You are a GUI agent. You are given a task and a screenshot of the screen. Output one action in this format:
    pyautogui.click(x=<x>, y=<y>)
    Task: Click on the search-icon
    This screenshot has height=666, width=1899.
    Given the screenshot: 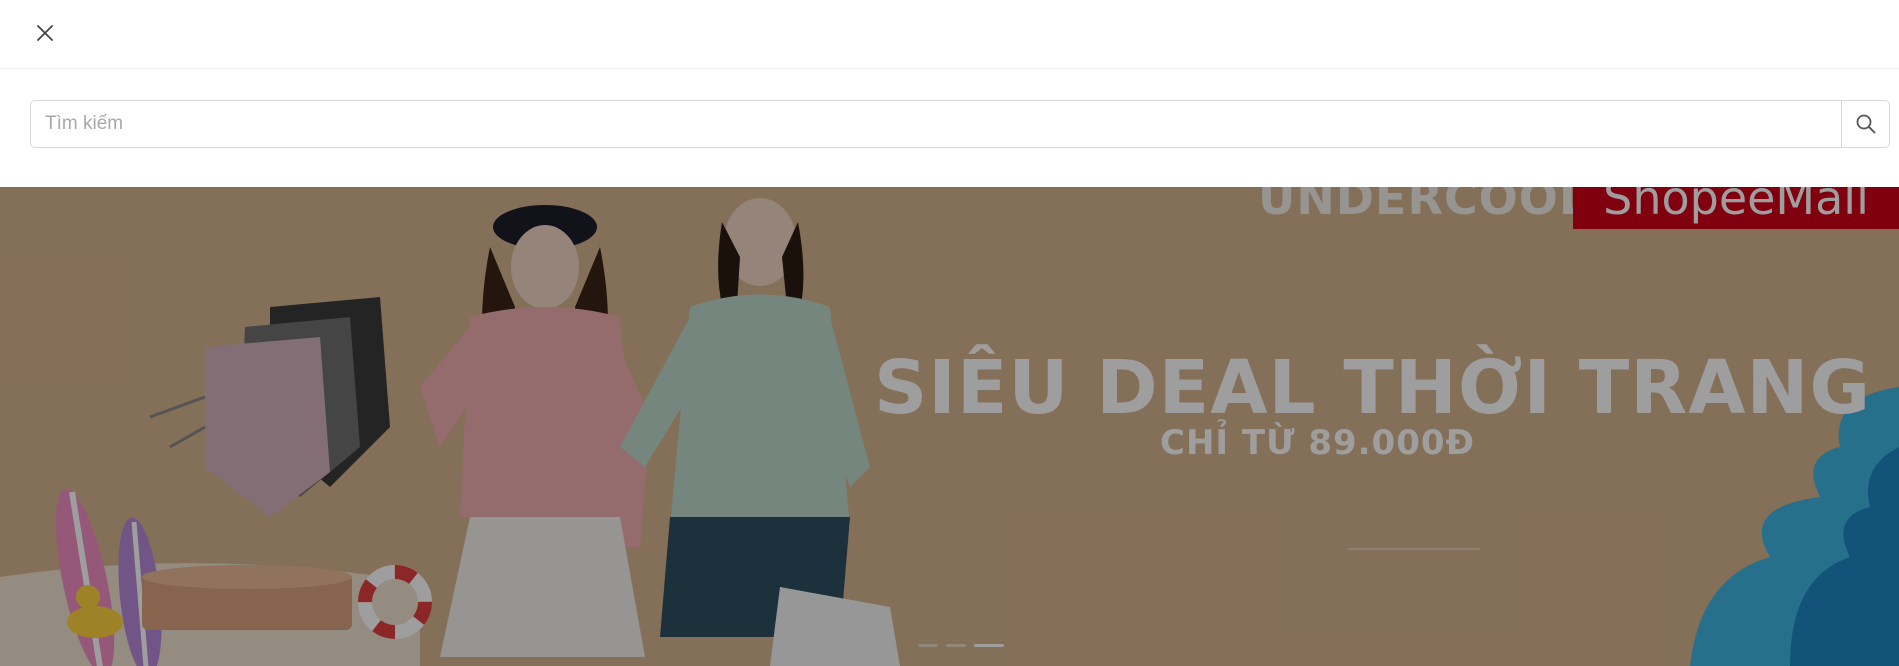 What is the action you would take?
    pyautogui.click(x=1865, y=124)
    